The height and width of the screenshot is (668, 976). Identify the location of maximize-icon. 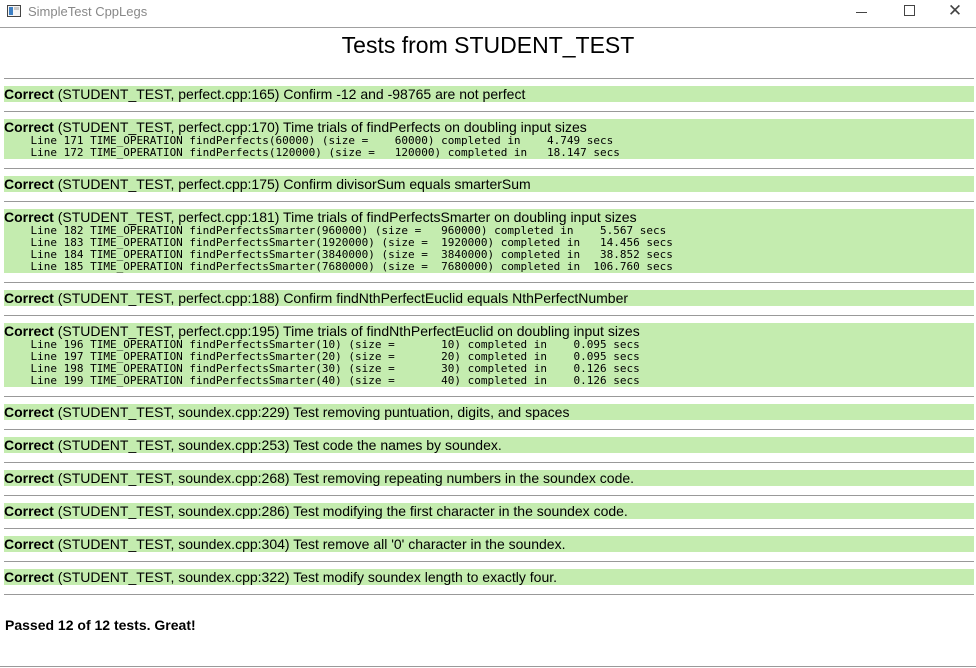
(909, 11).